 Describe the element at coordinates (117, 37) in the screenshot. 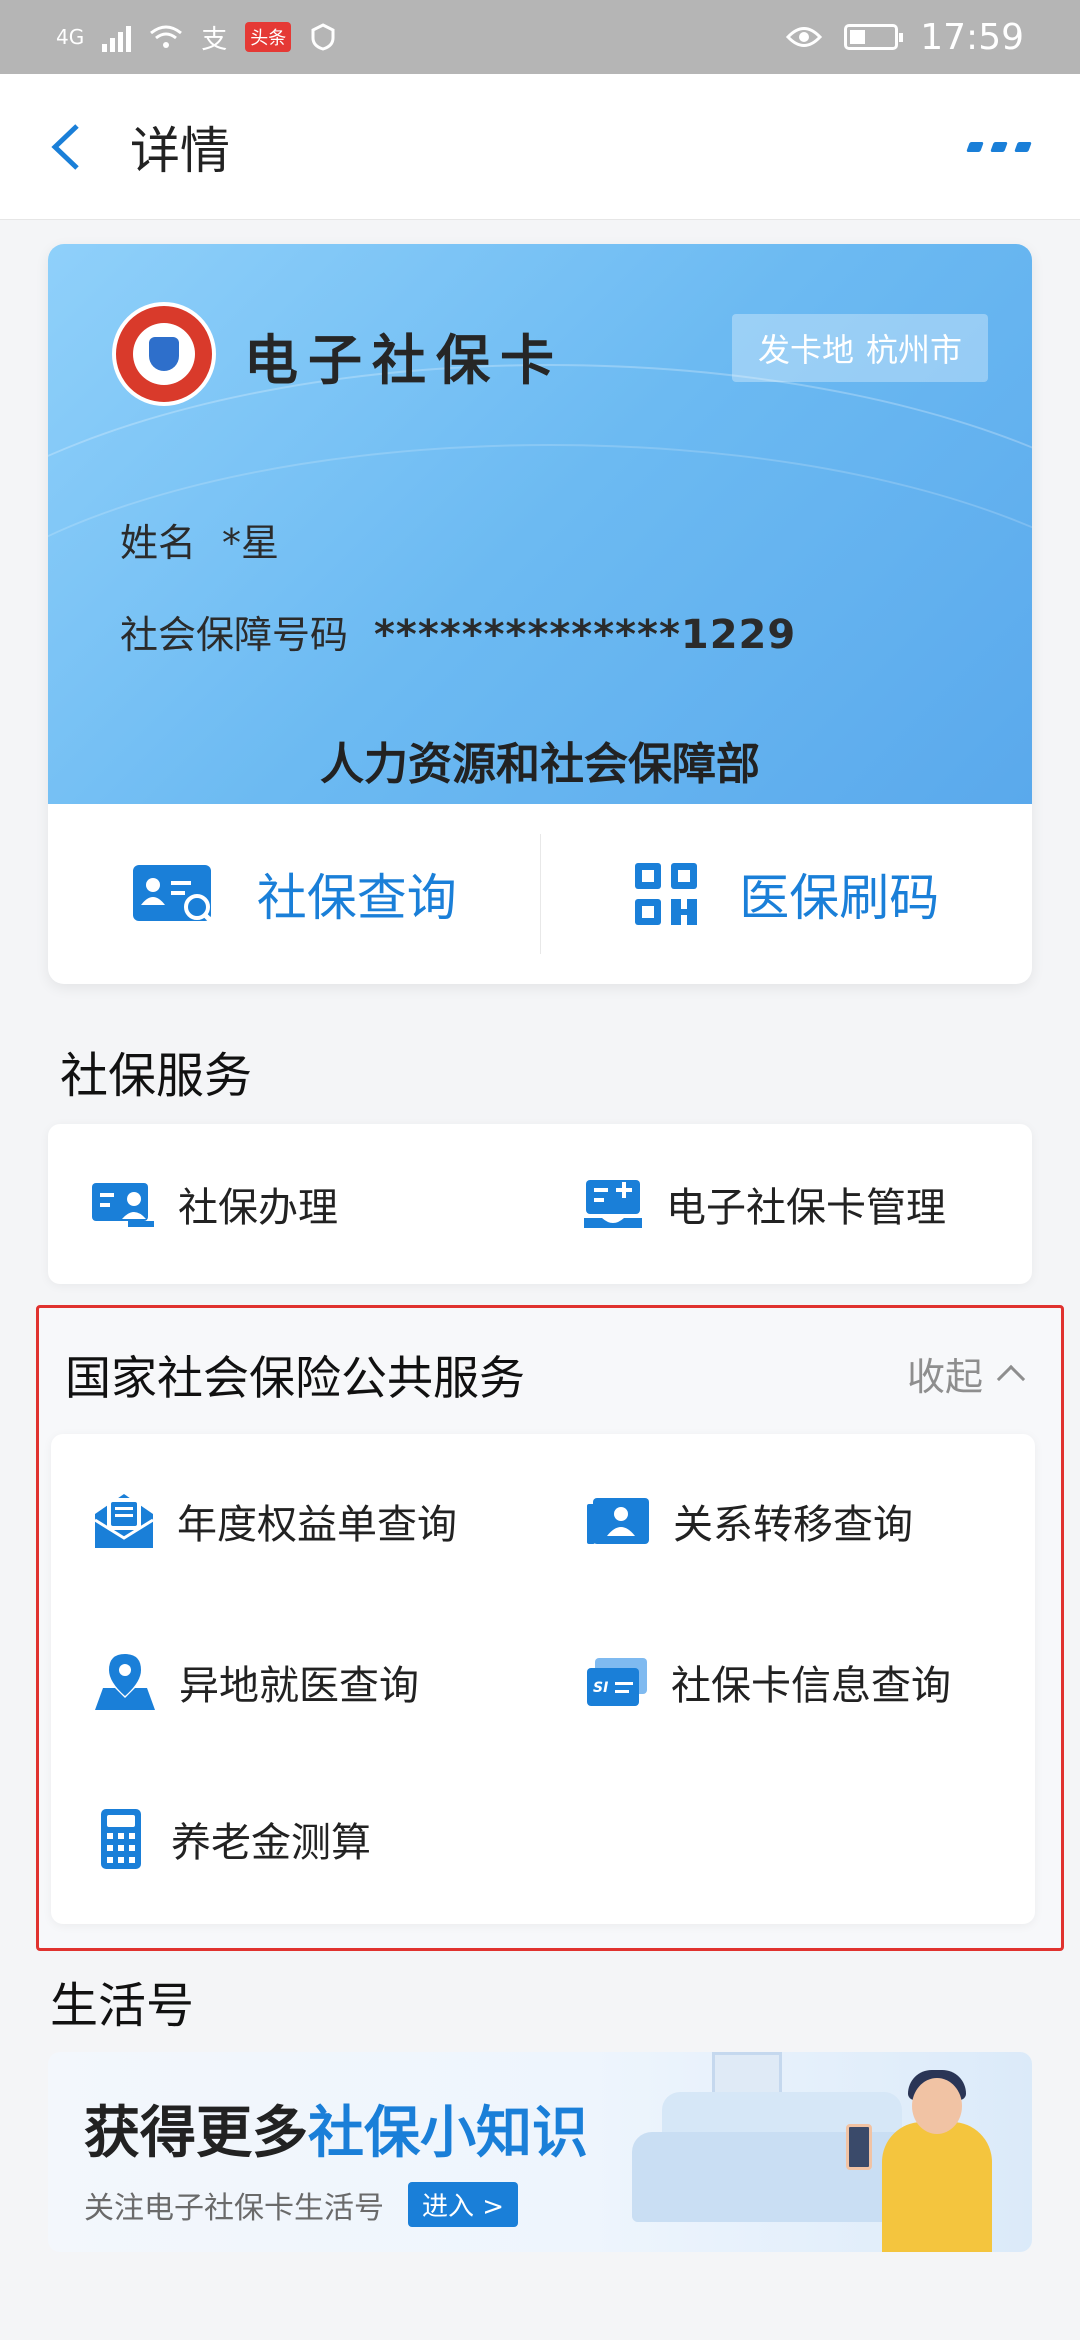

I see `signal-icon` at that location.